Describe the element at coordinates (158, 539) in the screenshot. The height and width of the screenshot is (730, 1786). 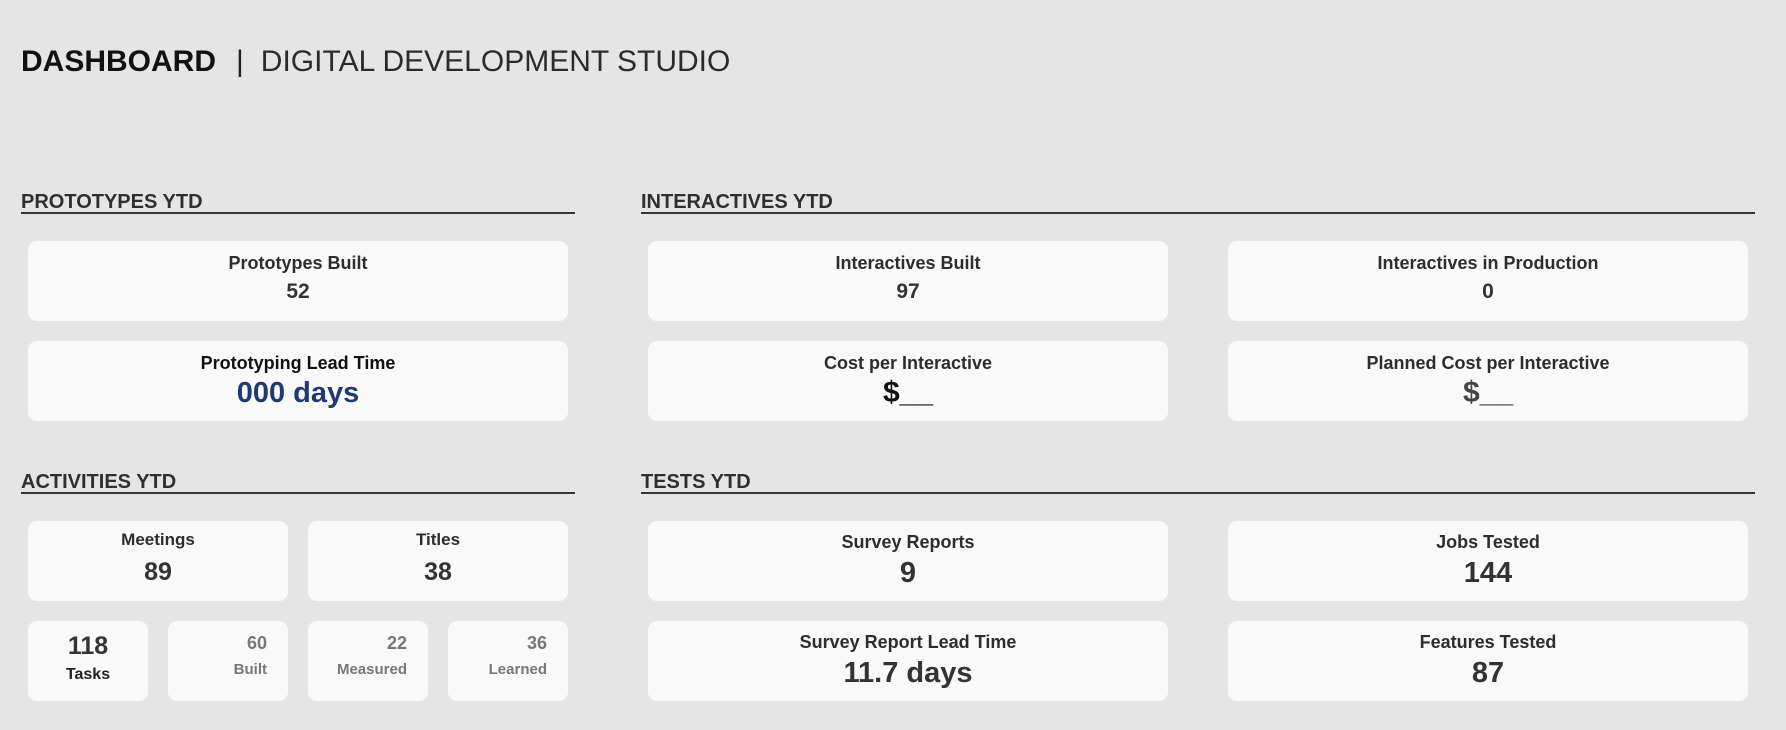
I see `meetings-label: Meetings` at that location.